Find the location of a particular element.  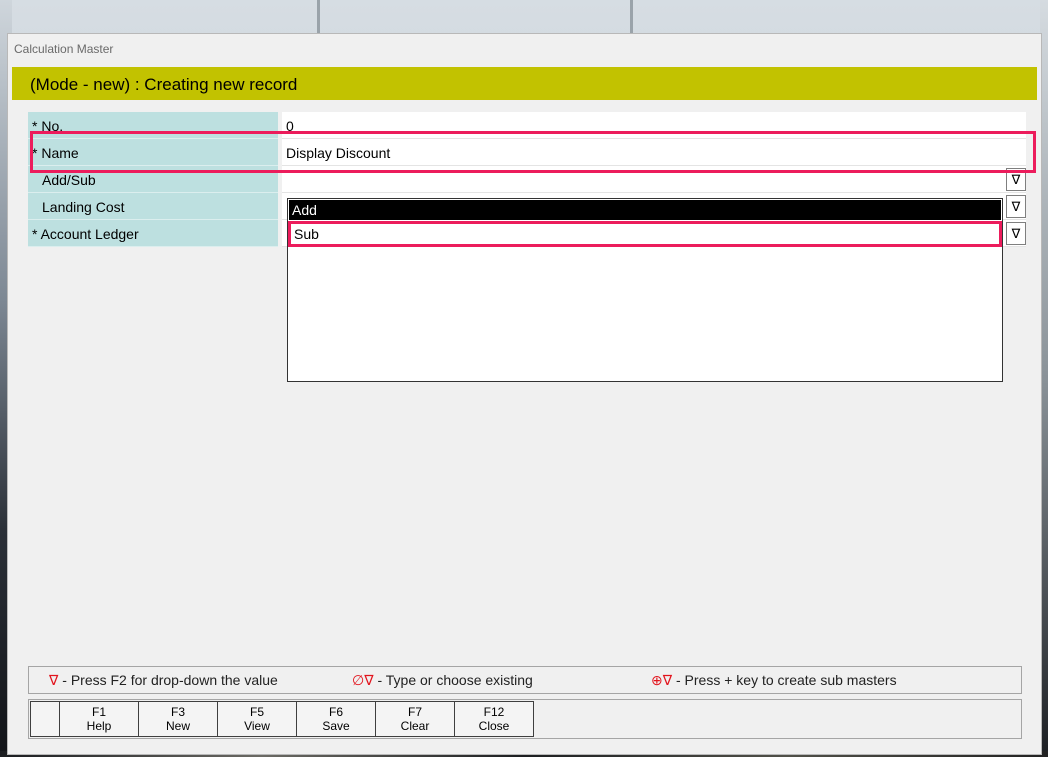

f7-label: Clear is located at coordinates (415, 726).